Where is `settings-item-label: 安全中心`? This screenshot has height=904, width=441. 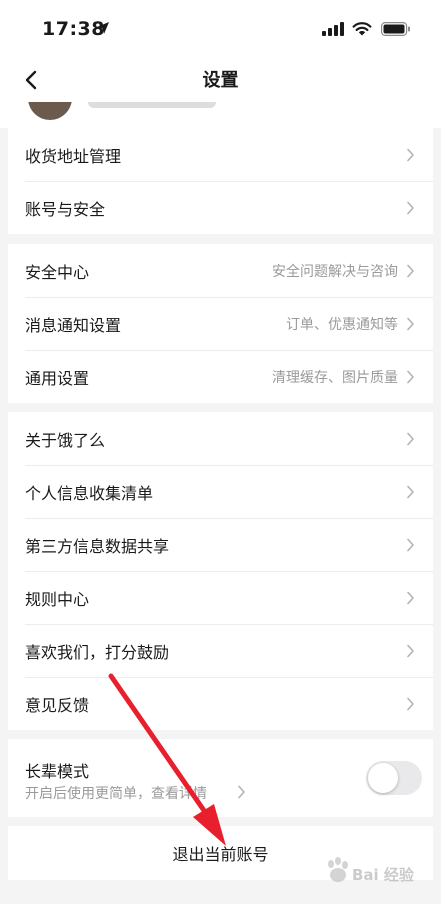 settings-item-label: 安全中心 is located at coordinates (57, 272).